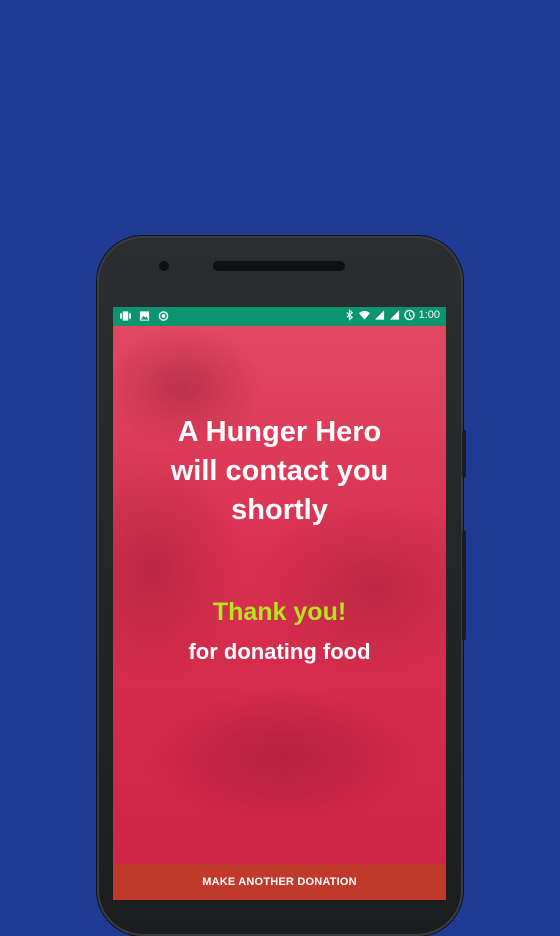  What do you see at coordinates (279, 612) in the screenshot?
I see `thank-you-text: Thank you!` at bounding box center [279, 612].